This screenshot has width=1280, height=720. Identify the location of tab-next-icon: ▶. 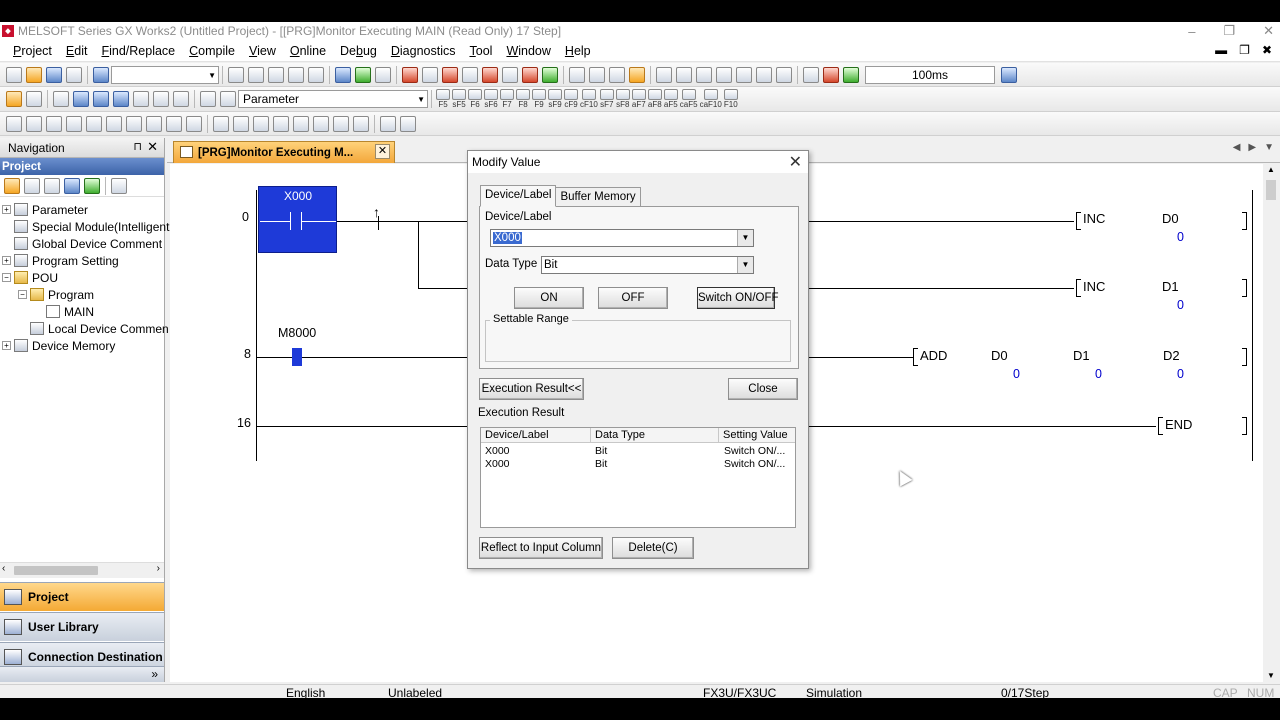
(1252, 147).